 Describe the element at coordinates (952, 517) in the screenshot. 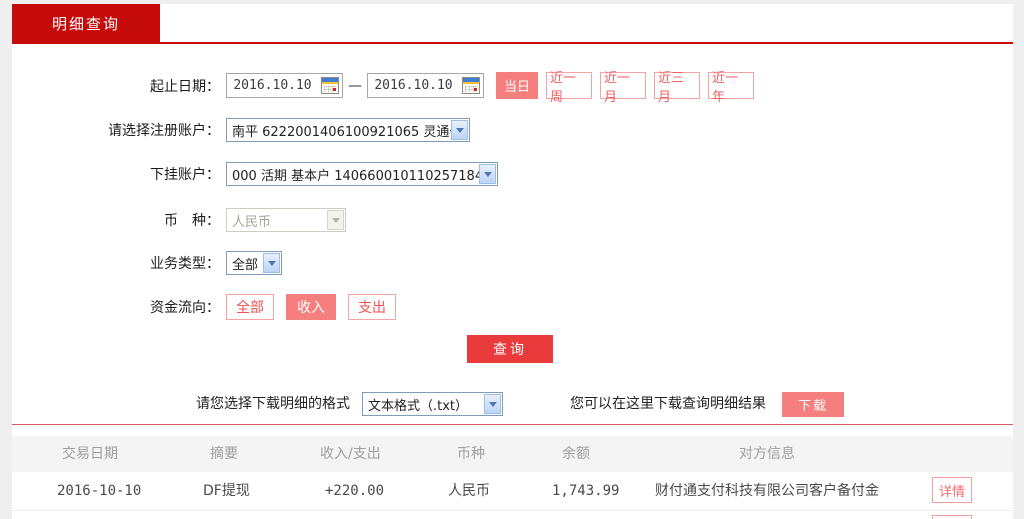

I see `detail-button-partial` at that location.